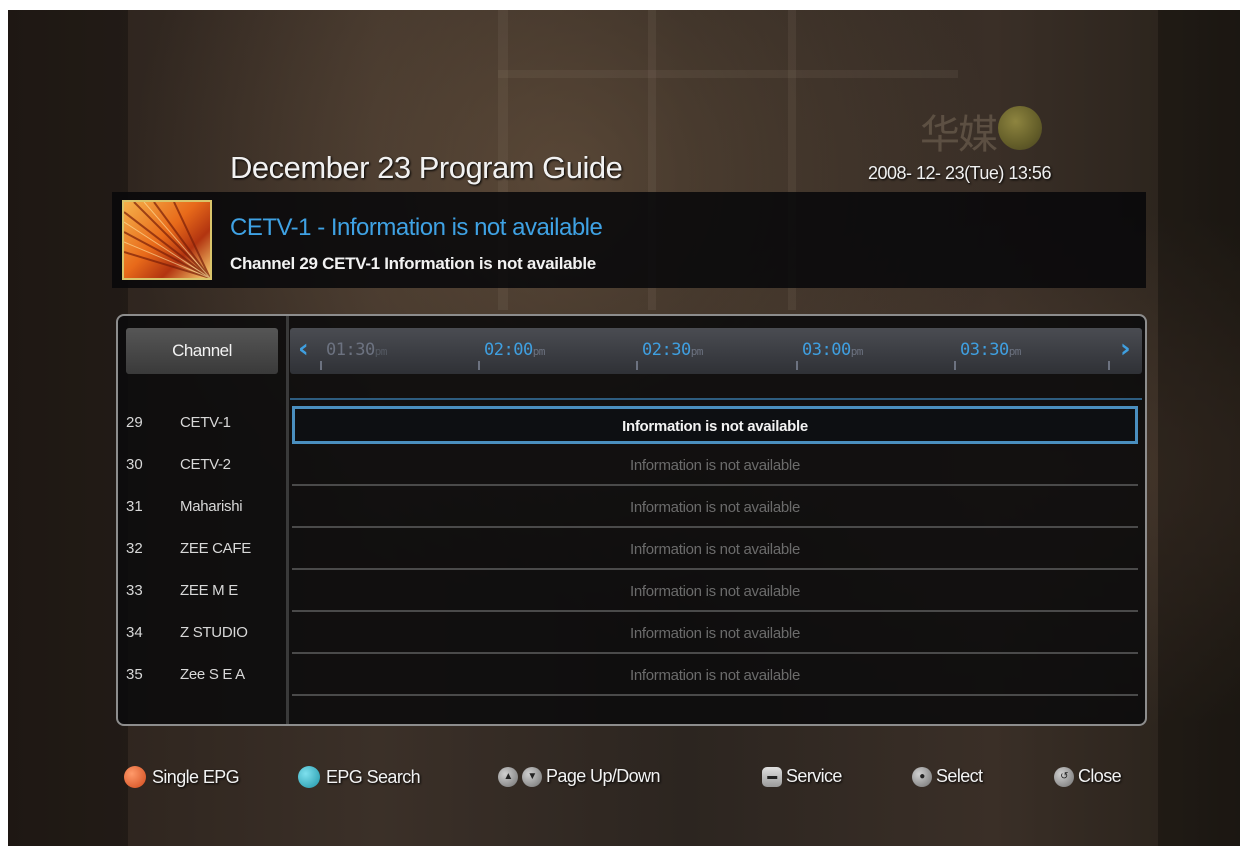 The image size is (1245, 846). I want to click on red-key-icon, so click(135, 777).